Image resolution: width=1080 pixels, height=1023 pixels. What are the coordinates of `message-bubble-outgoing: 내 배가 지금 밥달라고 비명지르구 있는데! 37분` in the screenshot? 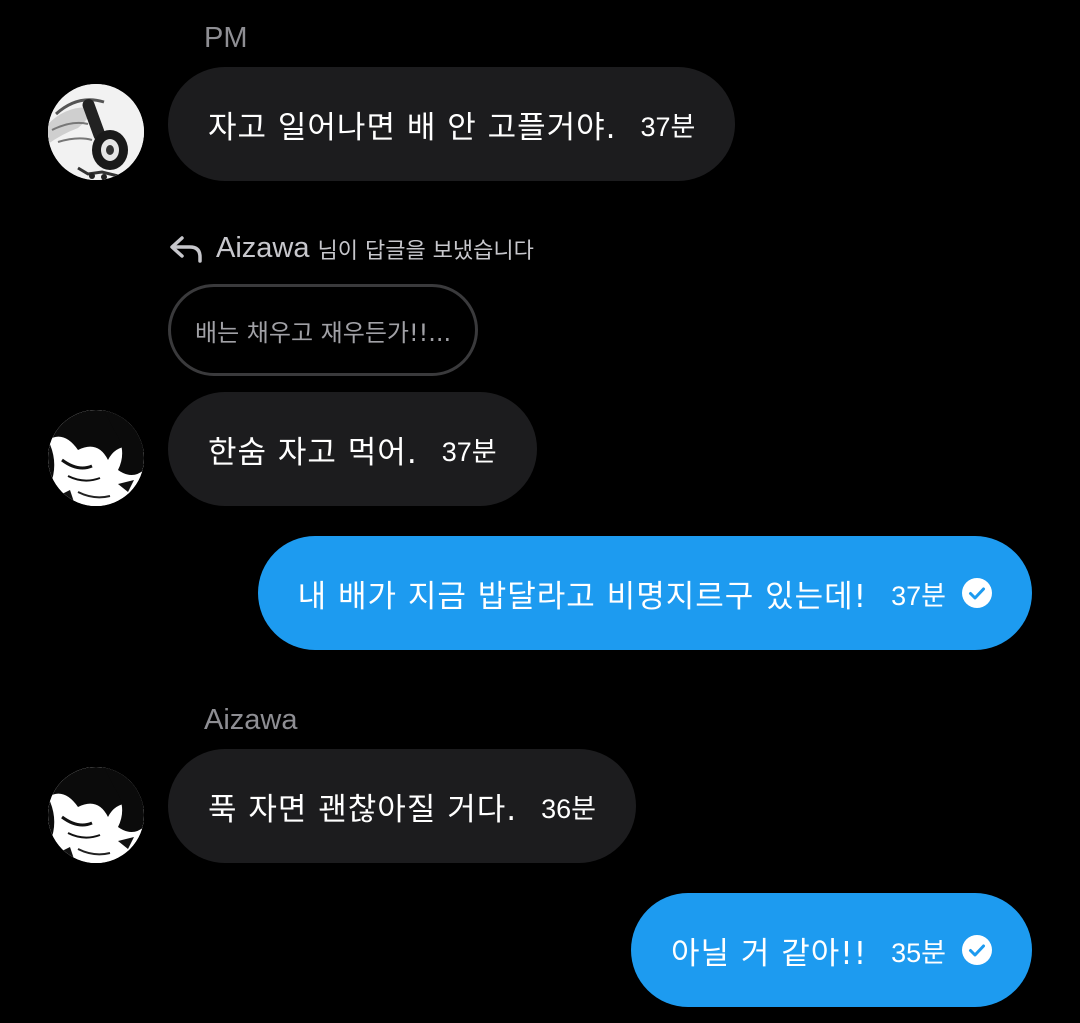 It's located at (644, 593).